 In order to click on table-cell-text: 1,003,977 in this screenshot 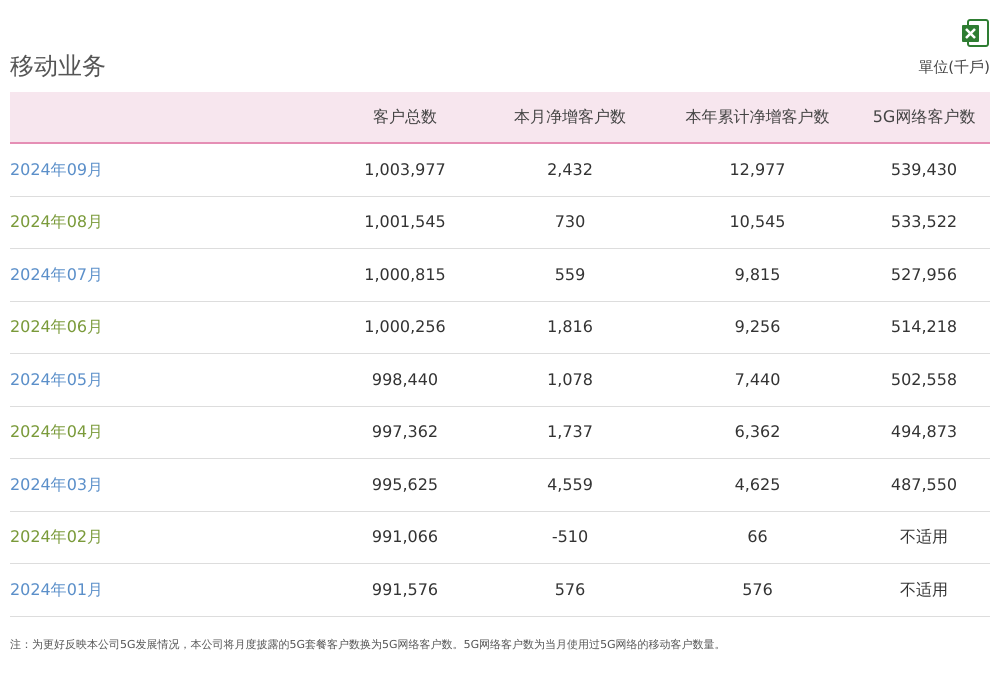, I will do `click(405, 169)`.